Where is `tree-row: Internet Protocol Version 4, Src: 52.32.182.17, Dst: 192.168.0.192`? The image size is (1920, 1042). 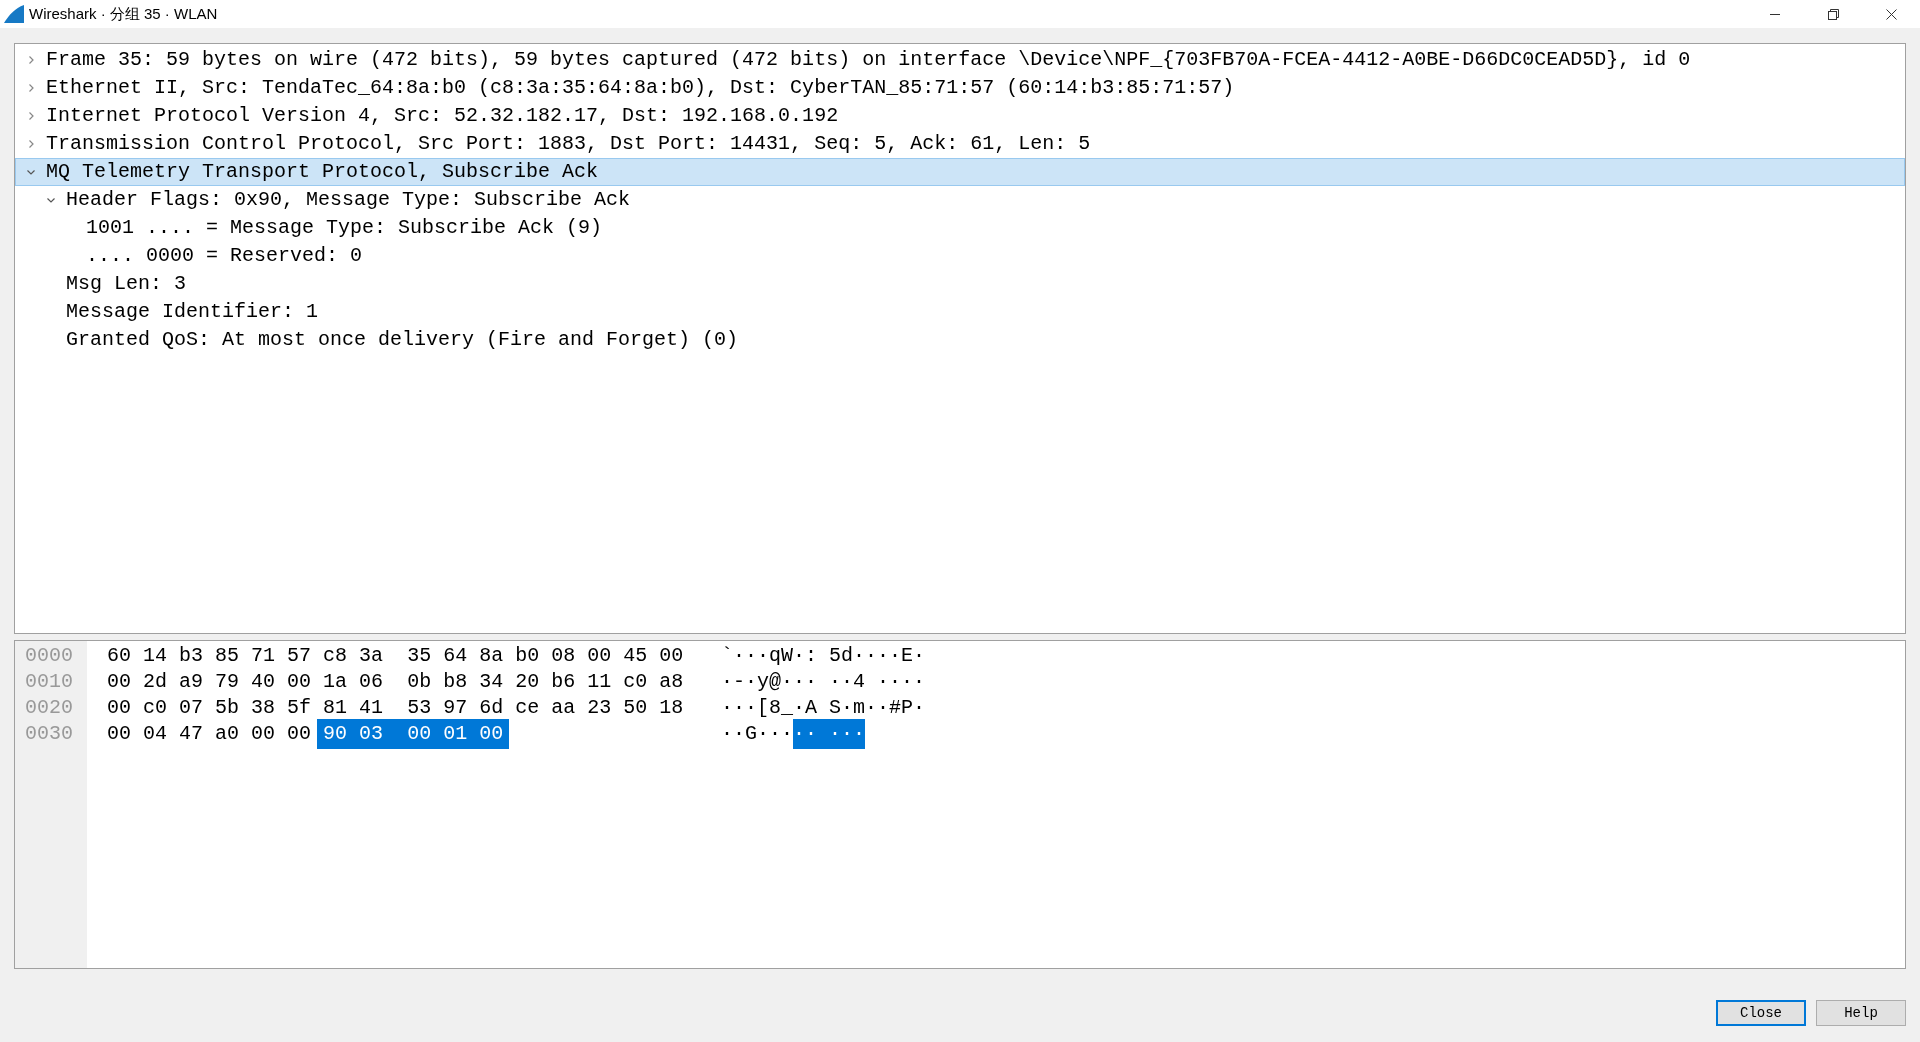
tree-row: Internet Protocol Version 4, Src: 52.32.182.17, Dst: 192.168.0.192 is located at coordinates (960, 116).